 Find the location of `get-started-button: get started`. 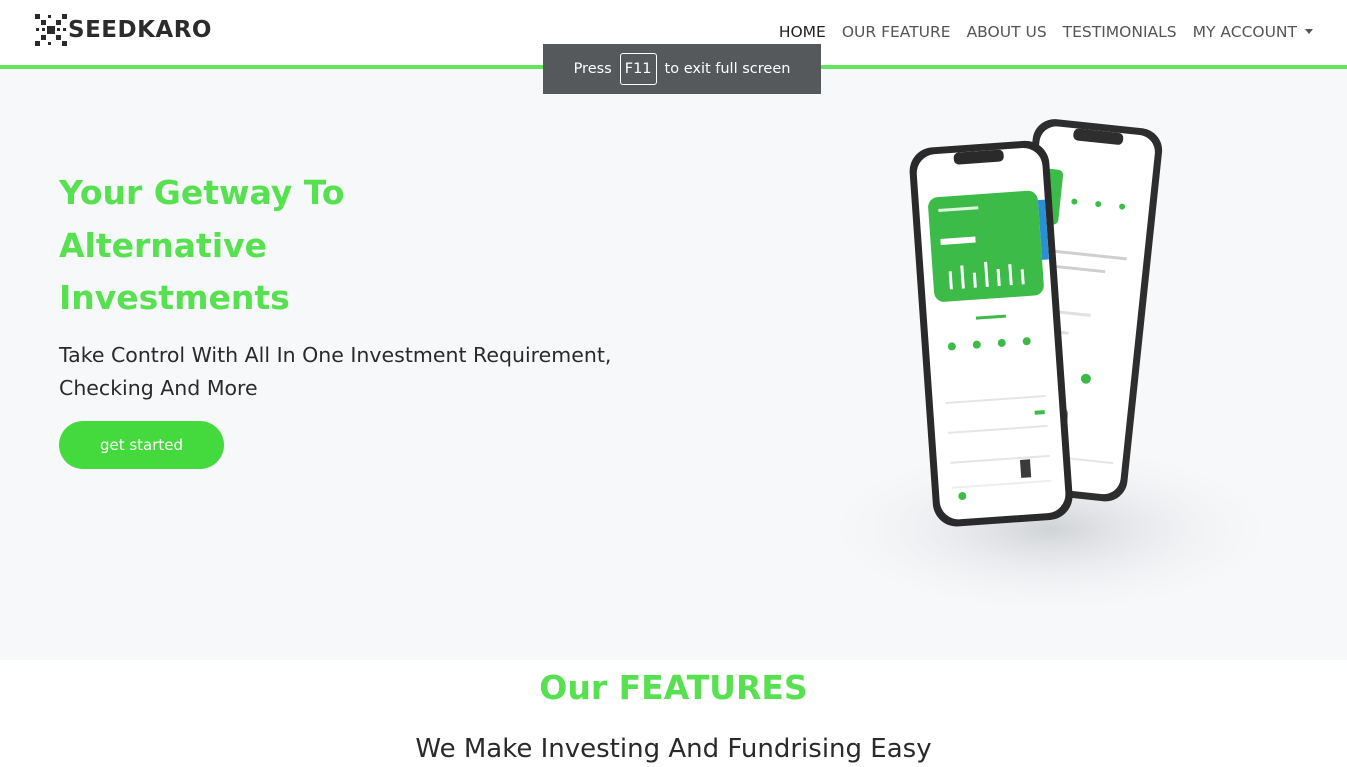

get-started-button: get started is located at coordinates (141, 445).